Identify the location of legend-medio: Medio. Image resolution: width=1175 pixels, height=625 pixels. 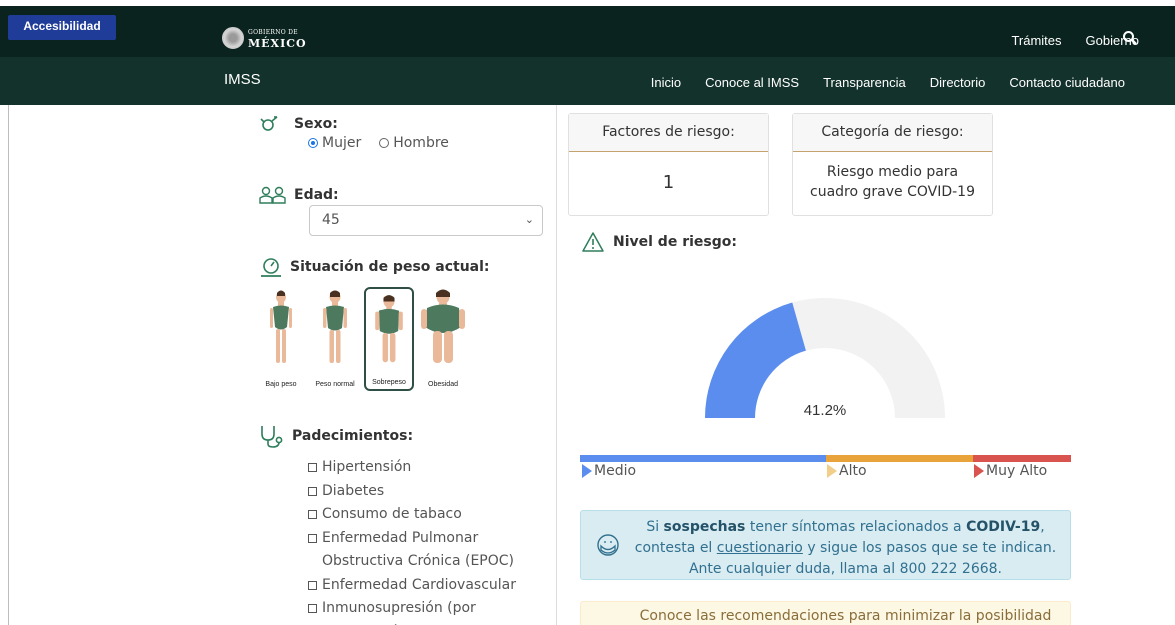
(609, 471).